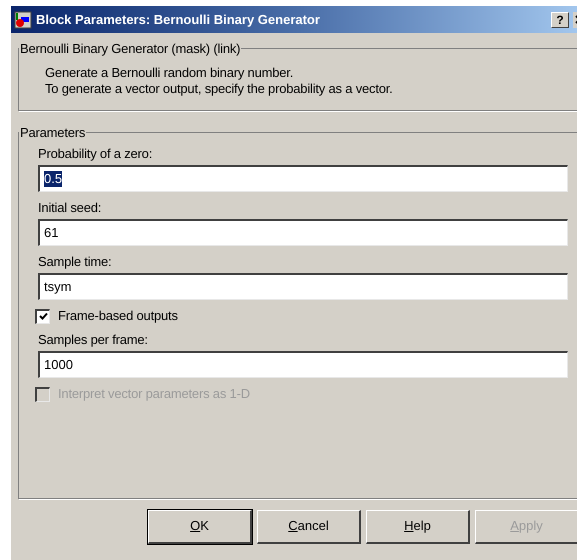 The height and width of the screenshot is (560, 577). Describe the element at coordinates (303, 286) in the screenshot. I see `input-field: tsym` at that location.